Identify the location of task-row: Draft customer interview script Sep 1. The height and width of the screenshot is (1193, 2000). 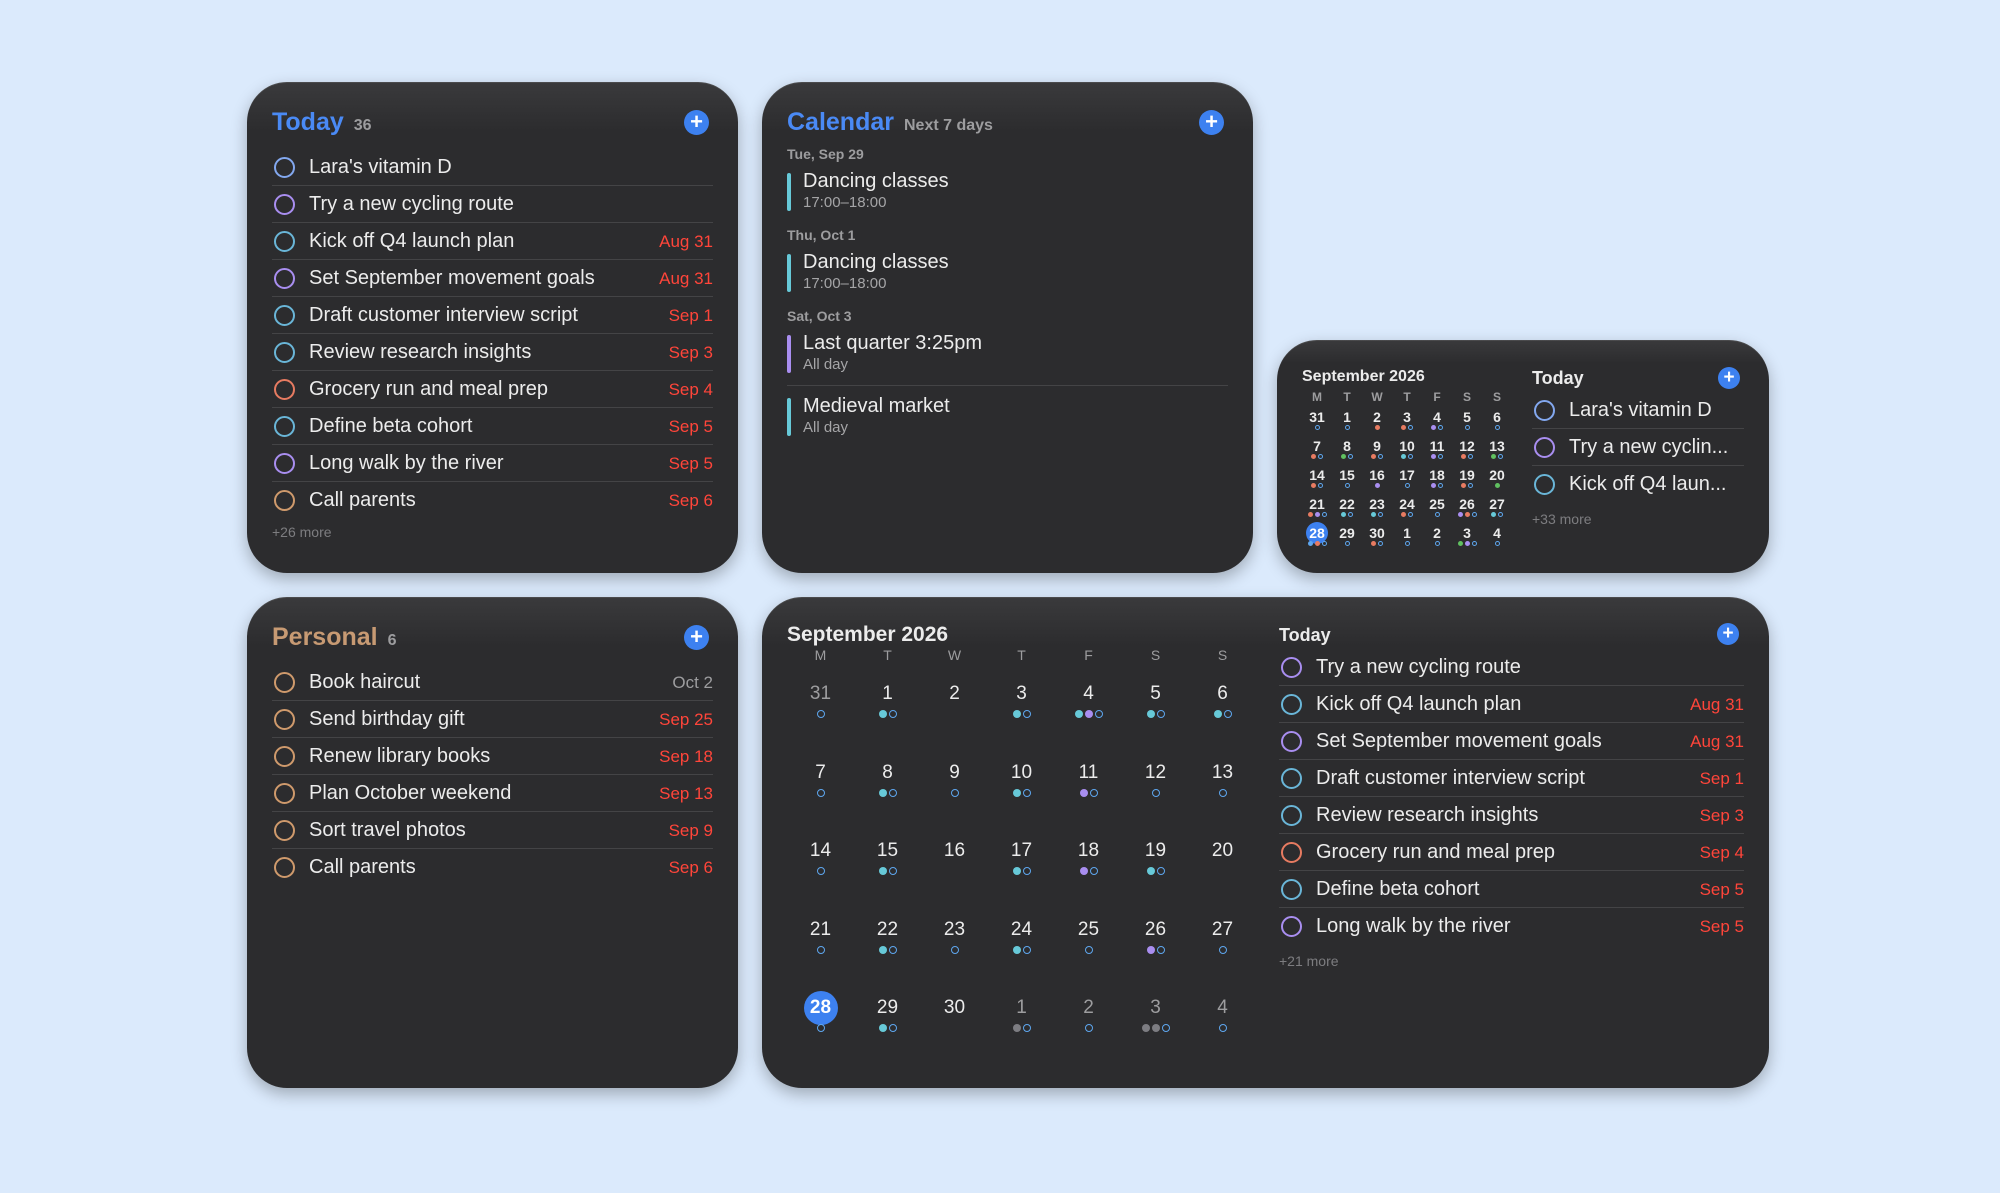
(492, 315).